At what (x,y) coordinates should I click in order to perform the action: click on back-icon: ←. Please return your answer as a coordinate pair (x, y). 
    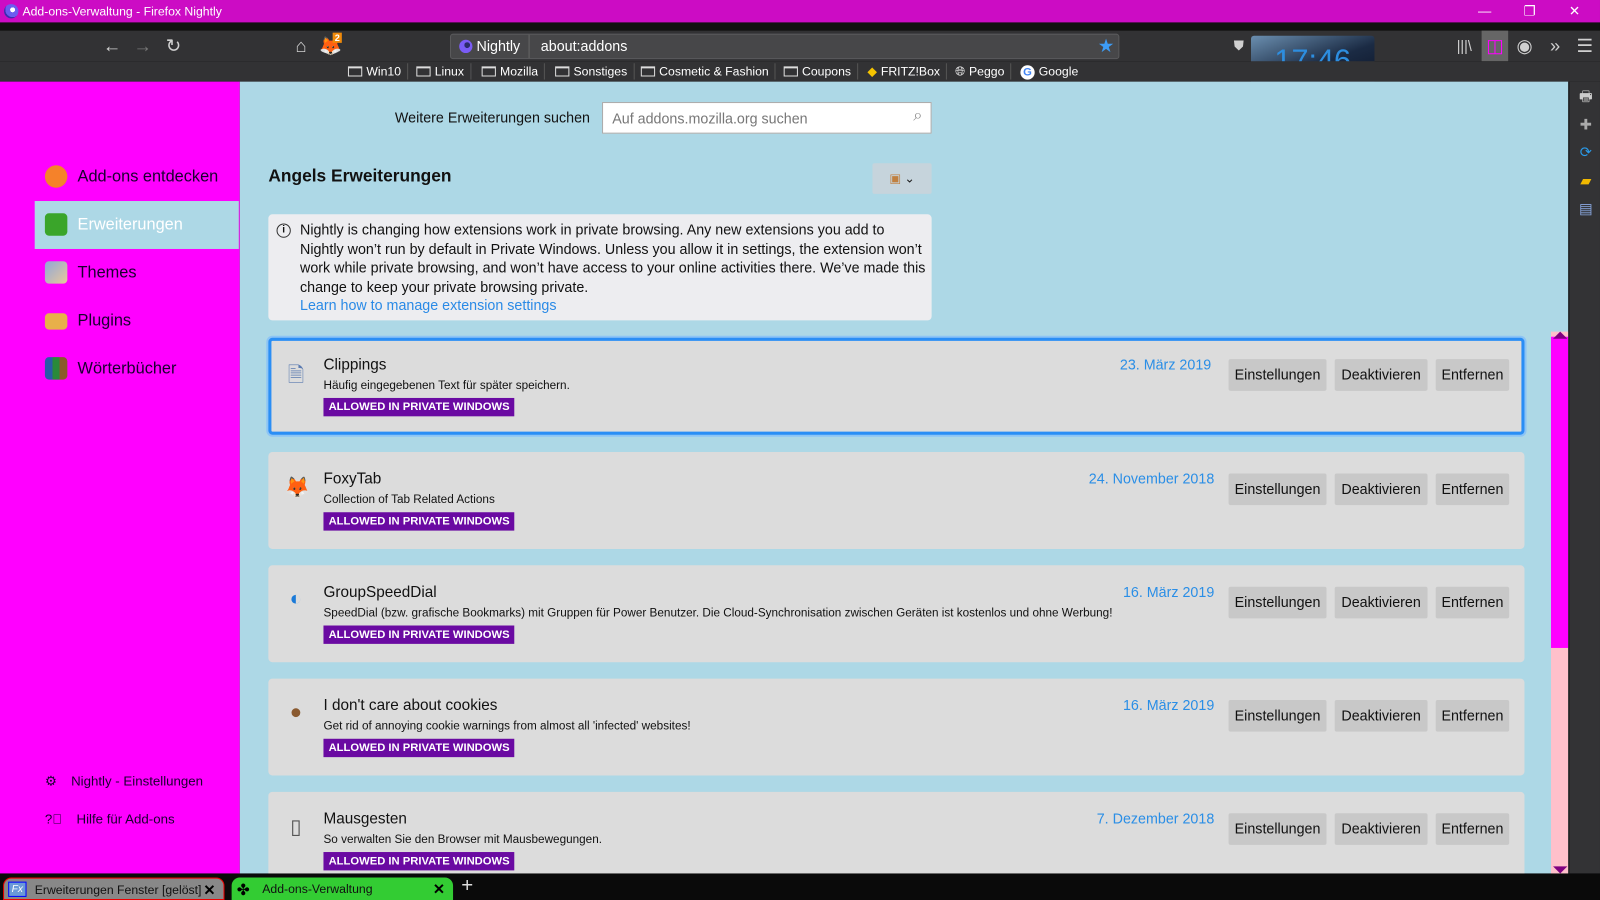
    Looking at the image, I should click on (112, 46).